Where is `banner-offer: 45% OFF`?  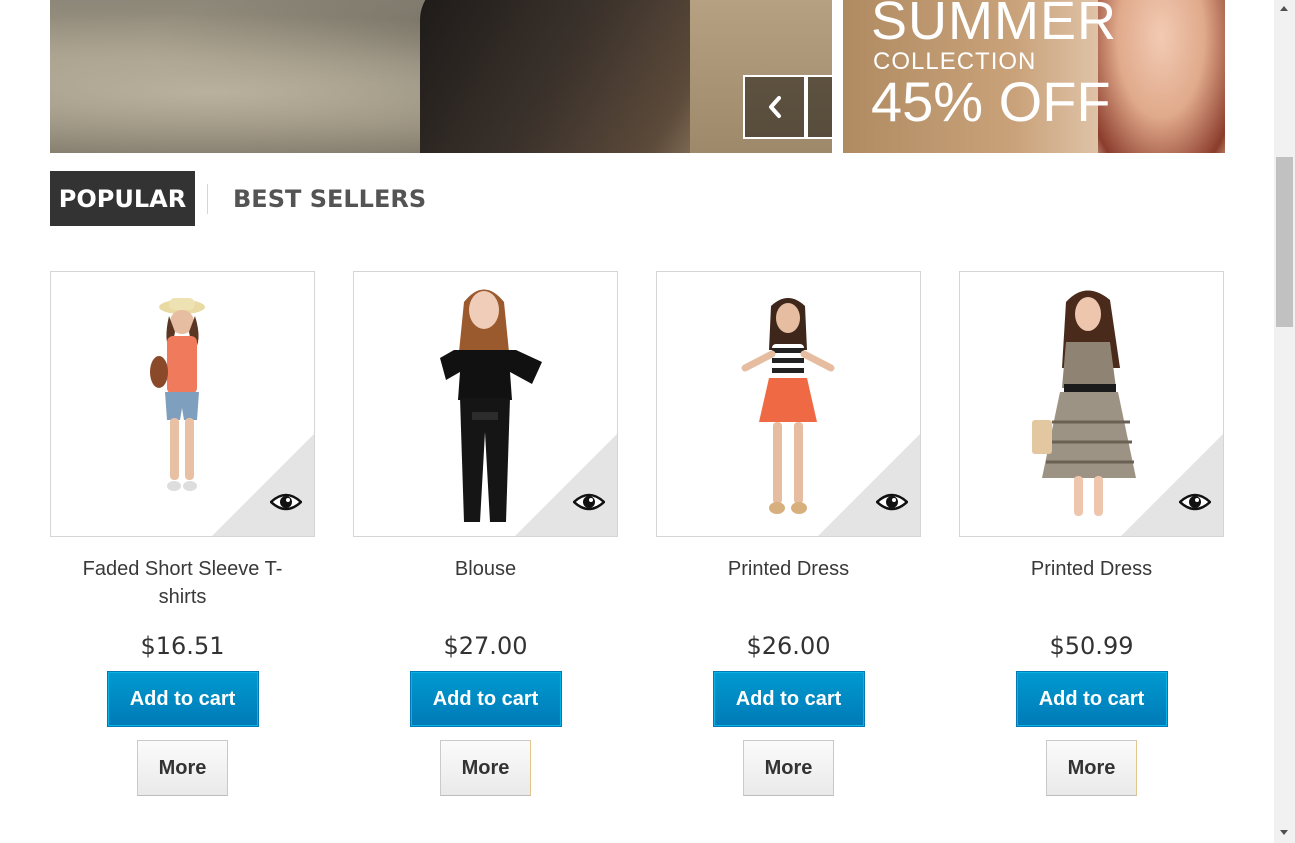 banner-offer: 45% OFF is located at coordinates (991, 101).